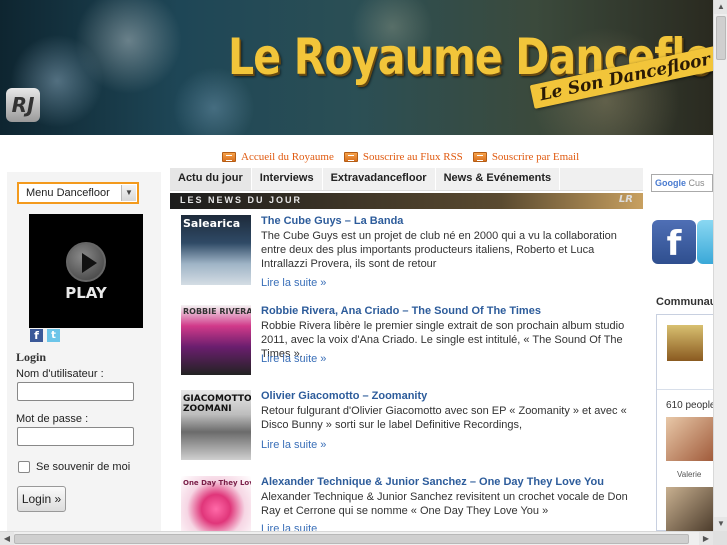 The image size is (727, 545). What do you see at coordinates (216, 250) in the screenshot?
I see `article-thumbnail: Salearica` at bounding box center [216, 250].